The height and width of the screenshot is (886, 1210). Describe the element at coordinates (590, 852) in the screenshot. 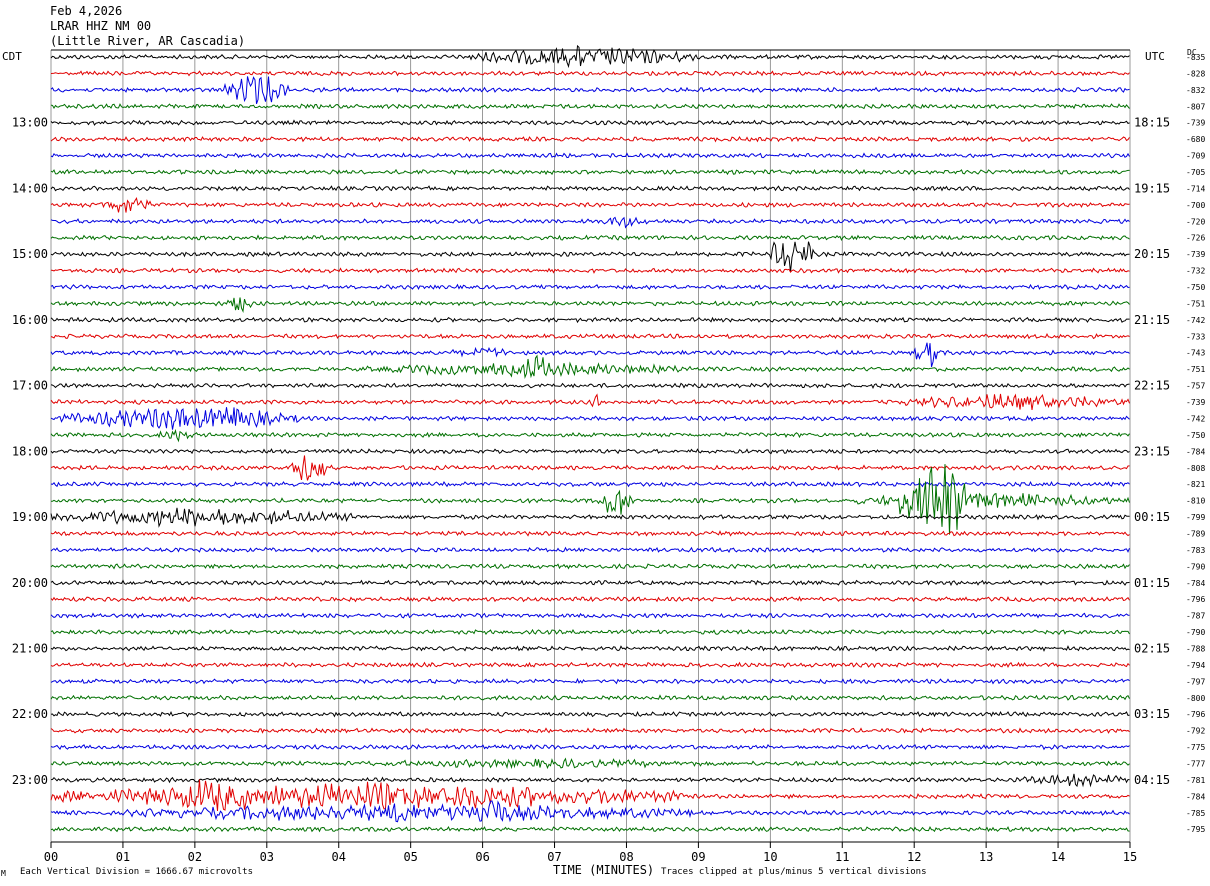

I see `time-axis: 00 01 02 03 04 05 06 07 08 09 10 11 12 13 14 15` at that location.